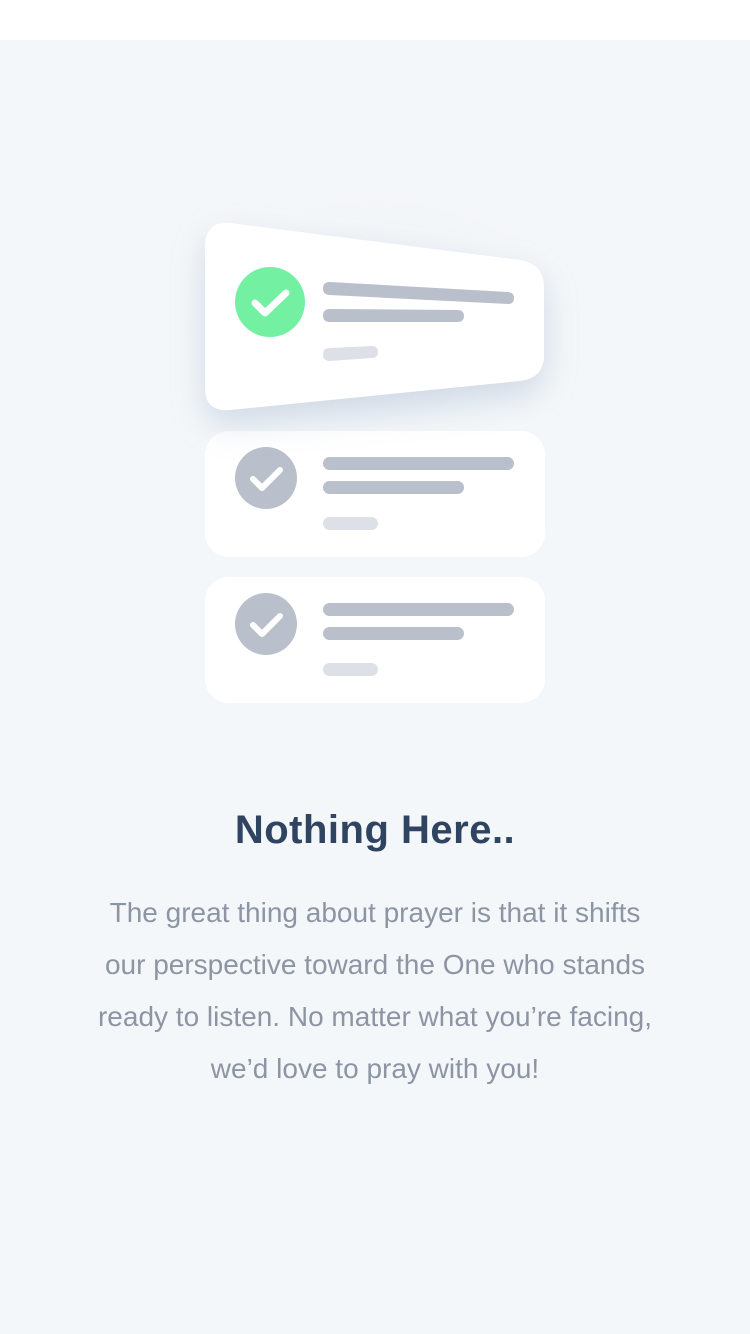  I want to click on empty-state-title: Nothing Here.., so click(375, 830).